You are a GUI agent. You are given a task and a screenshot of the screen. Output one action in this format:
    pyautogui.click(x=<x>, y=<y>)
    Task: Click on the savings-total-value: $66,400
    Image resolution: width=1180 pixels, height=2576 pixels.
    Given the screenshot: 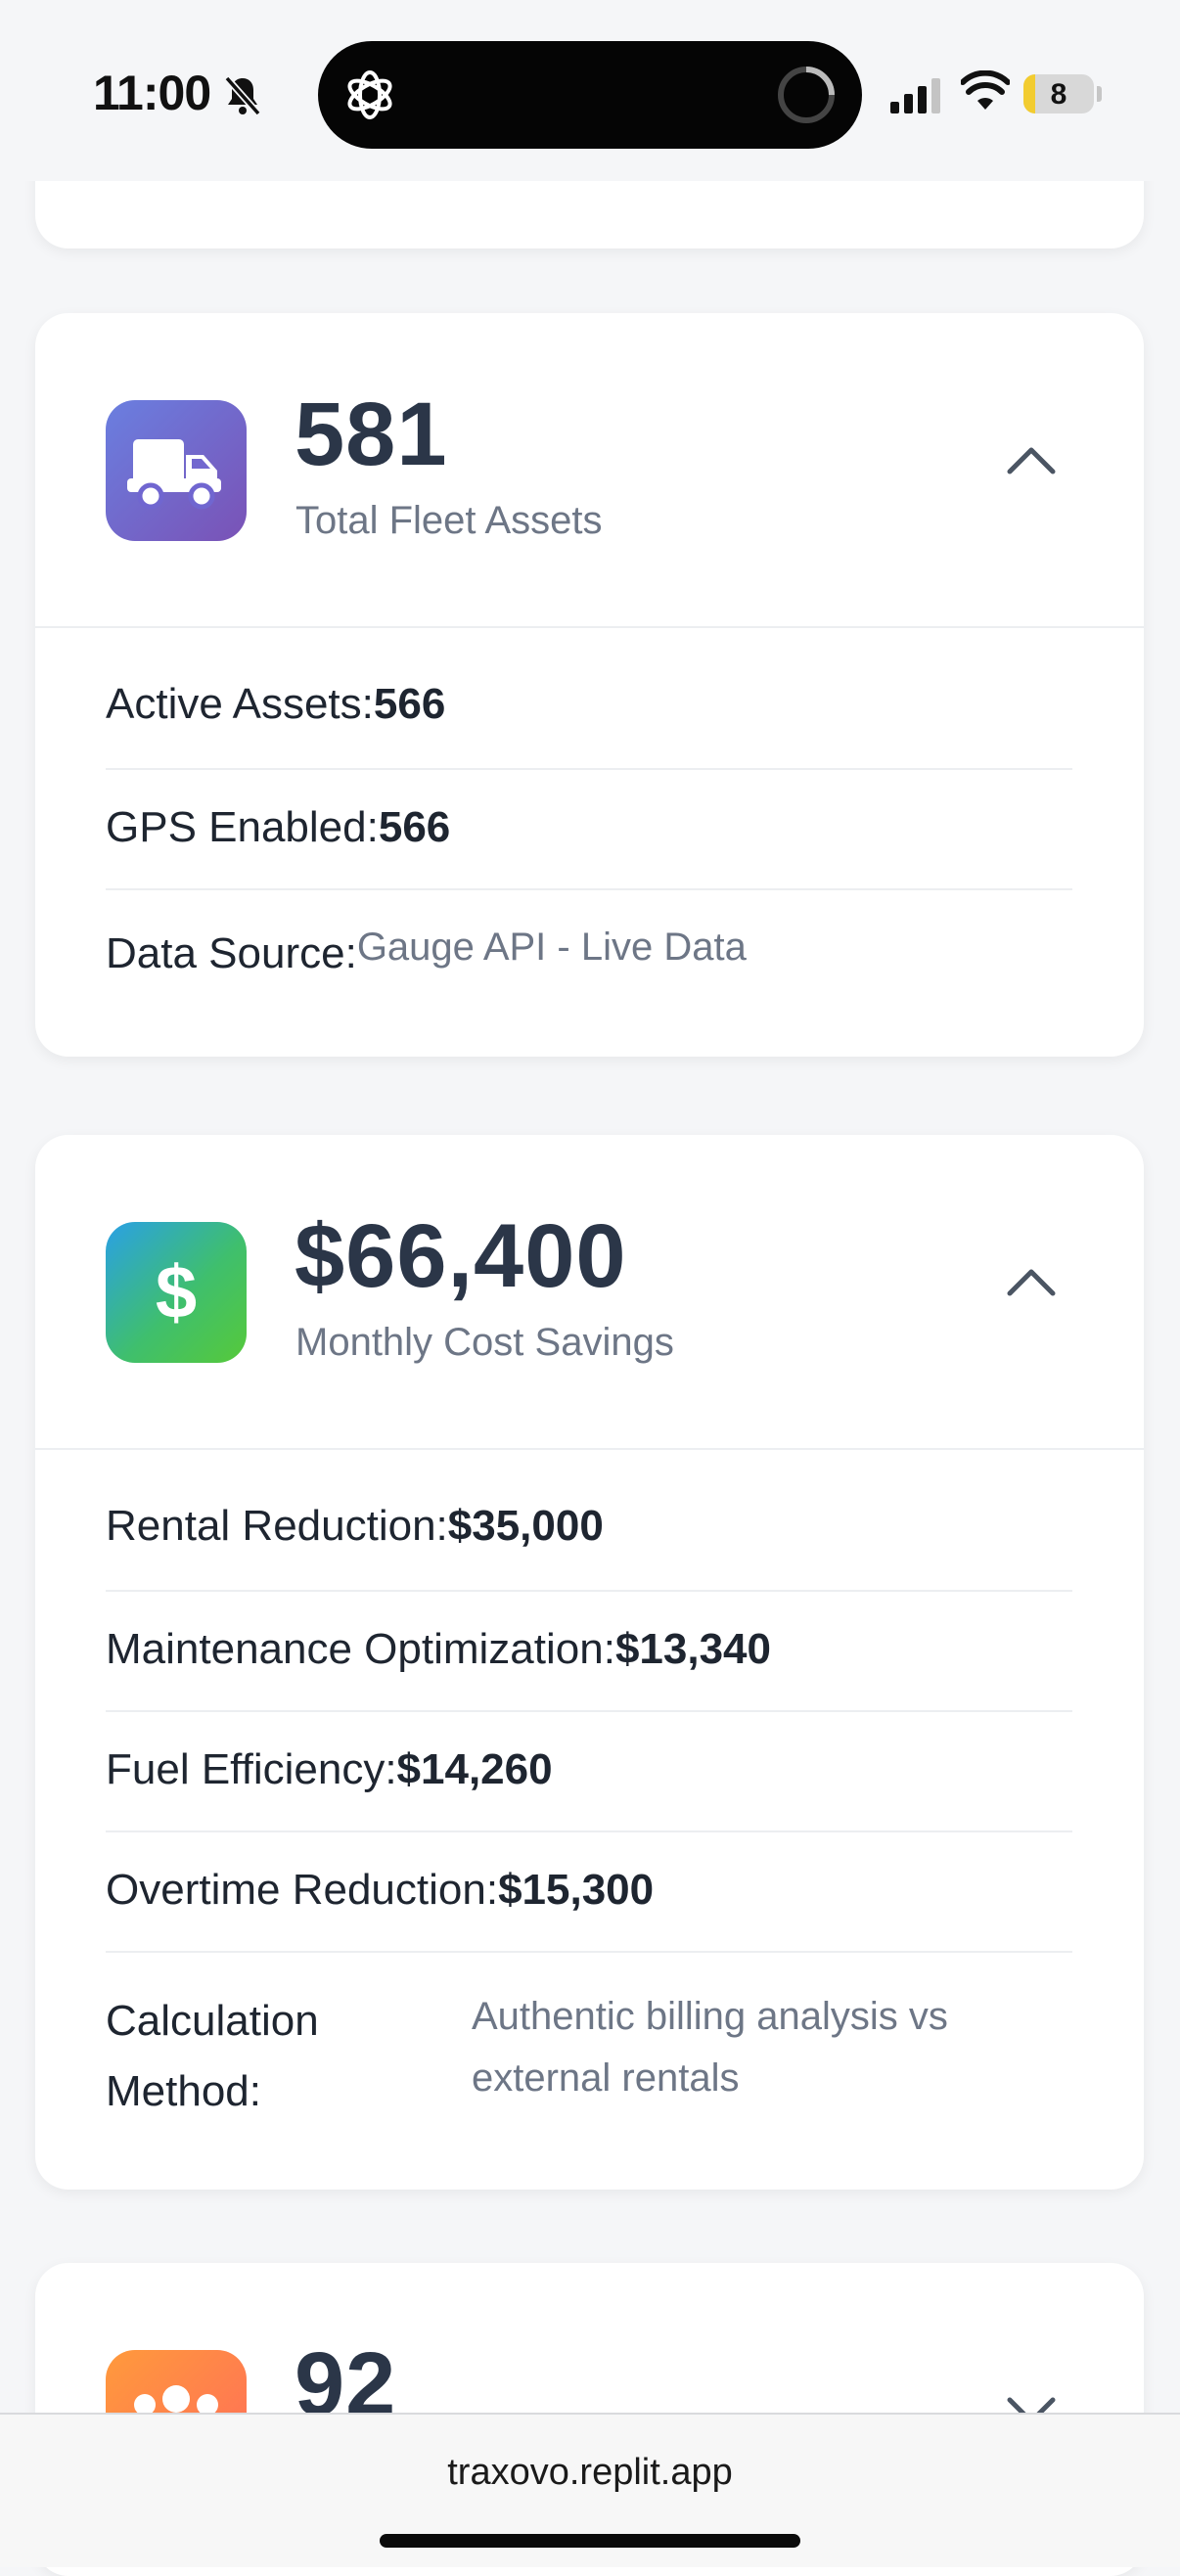 What is the action you would take?
    pyautogui.click(x=461, y=1256)
    